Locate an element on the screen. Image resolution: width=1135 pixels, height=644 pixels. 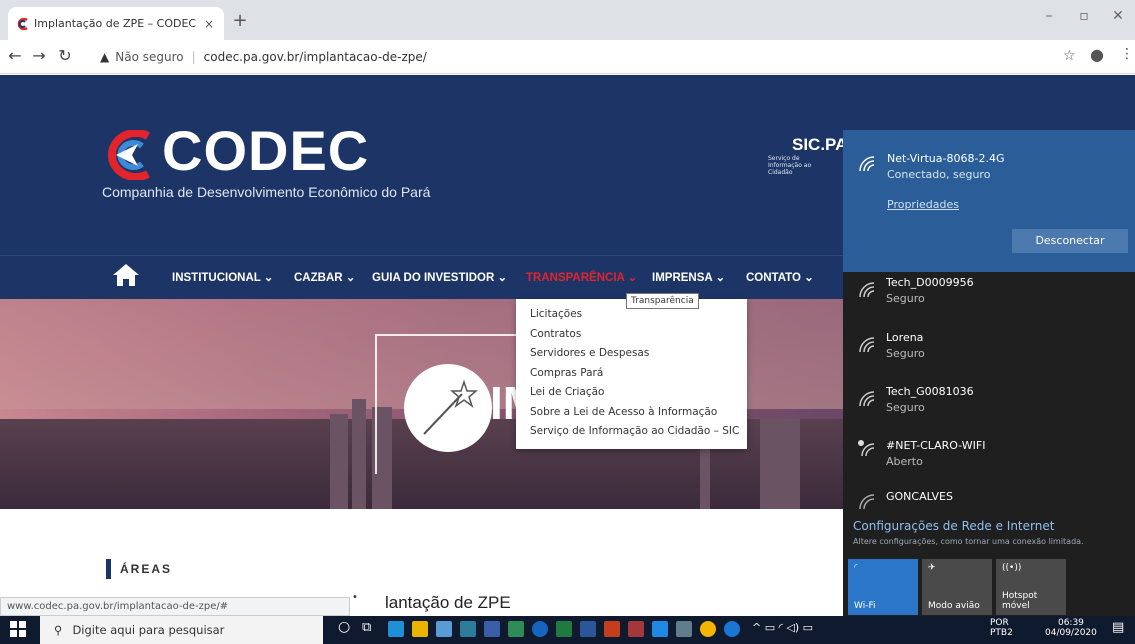
mail-icon is located at coordinates (660, 629).